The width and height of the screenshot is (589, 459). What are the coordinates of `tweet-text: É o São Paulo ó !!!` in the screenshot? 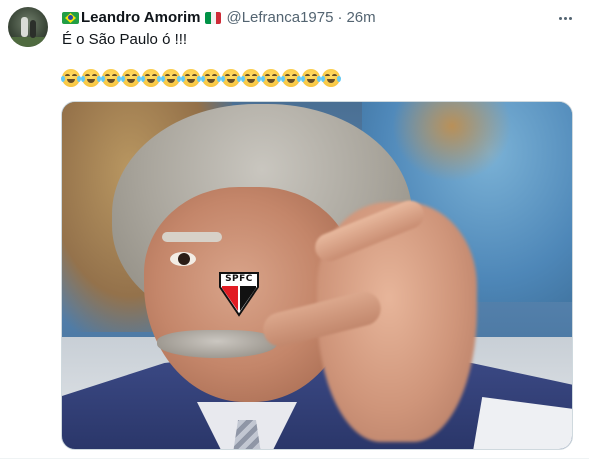 It's located at (125, 39).